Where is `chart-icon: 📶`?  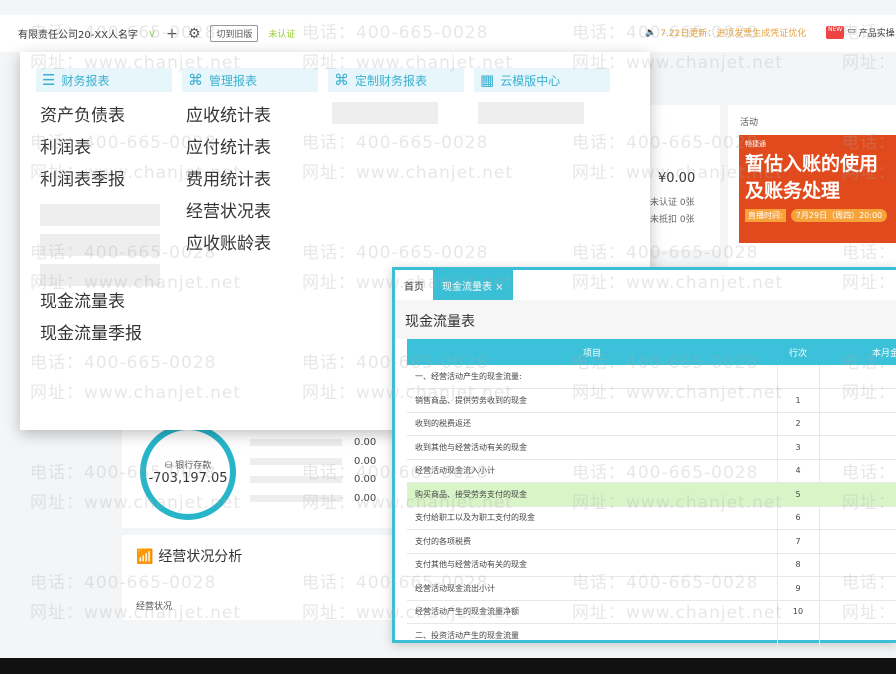
chart-icon: 📶 is located at coordinates (147, 557).